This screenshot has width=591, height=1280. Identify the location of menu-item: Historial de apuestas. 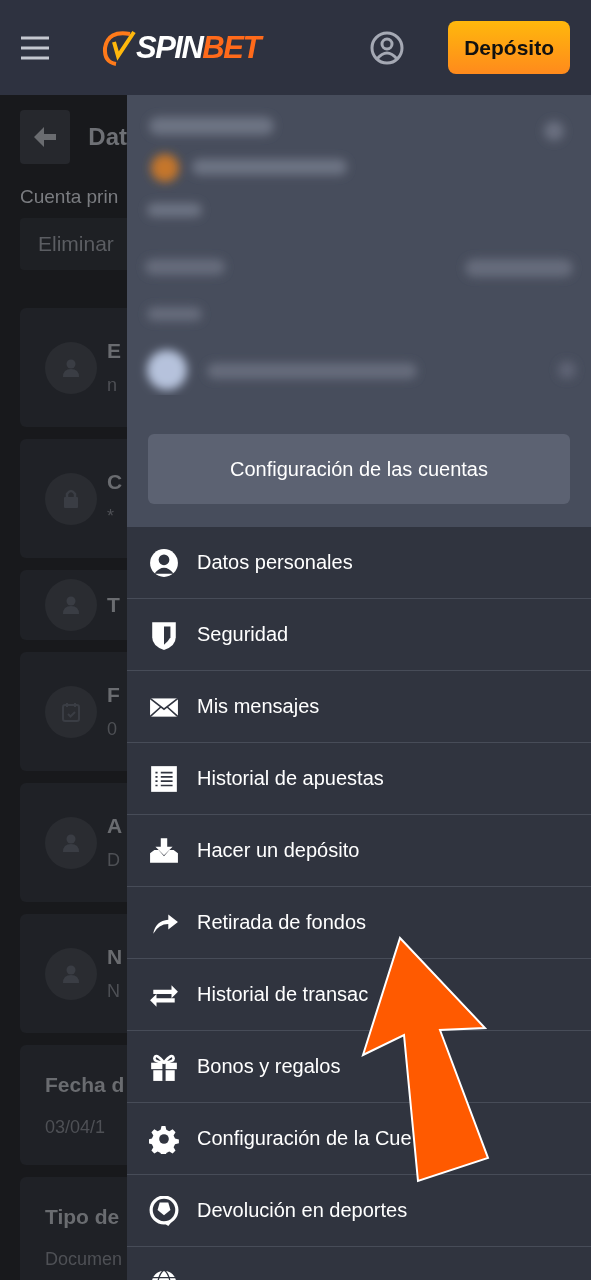
(359, 779).